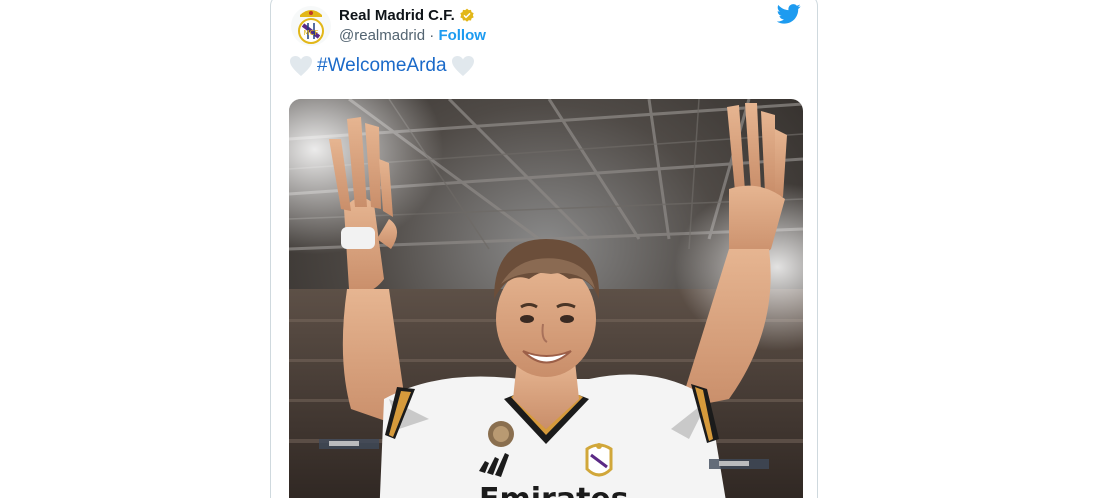 Image resolution: width=1098 pixels, height=498 pixels. What do you see at coordinates (311, 33) in the screenshot?
I see `svg-text: MCF` at bounding box center [311, 33].